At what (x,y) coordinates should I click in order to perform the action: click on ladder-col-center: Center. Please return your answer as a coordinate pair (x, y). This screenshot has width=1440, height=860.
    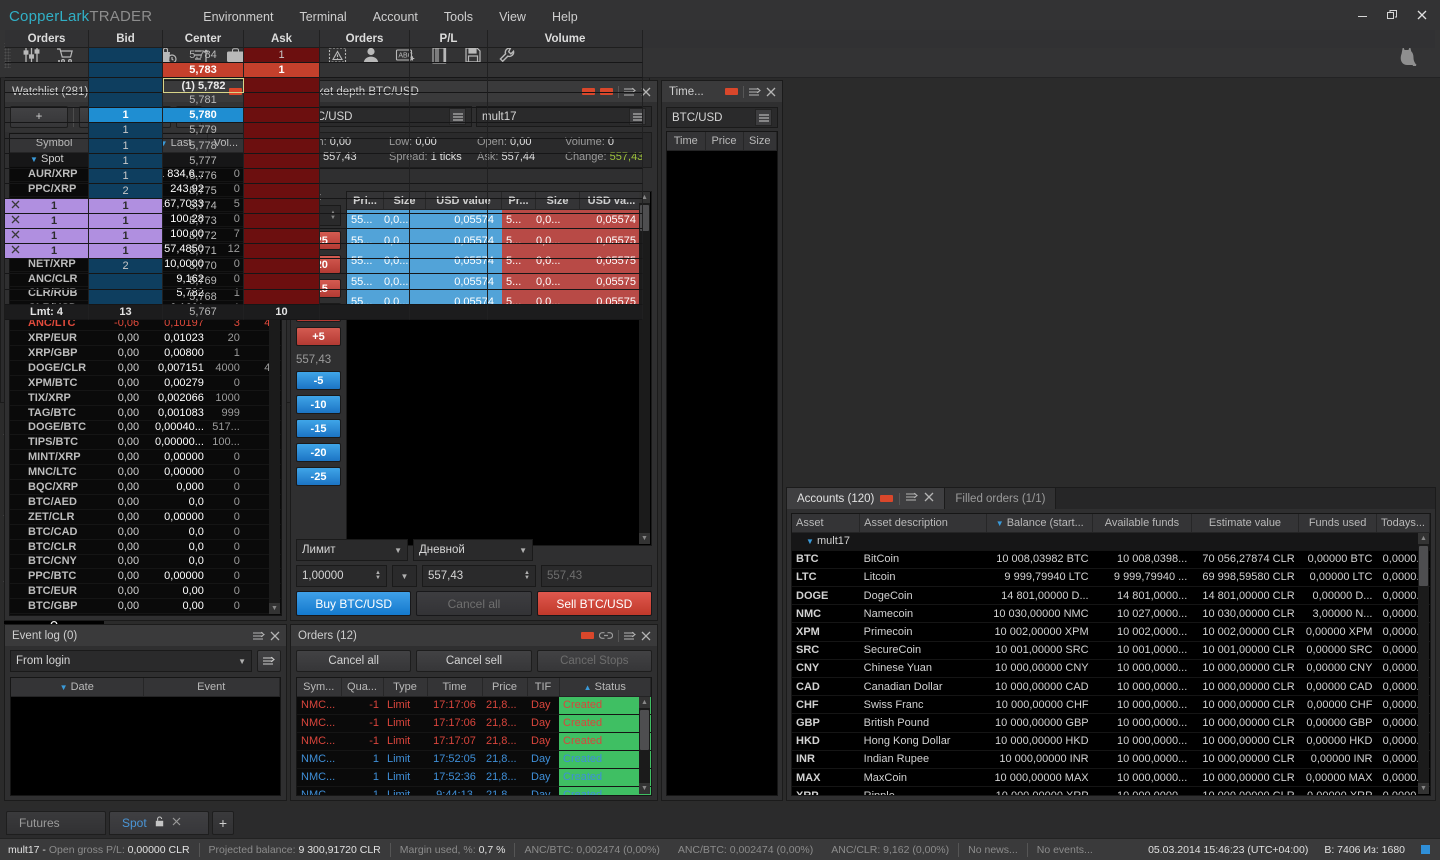
    Looking at the image, I should click on (203, 39).